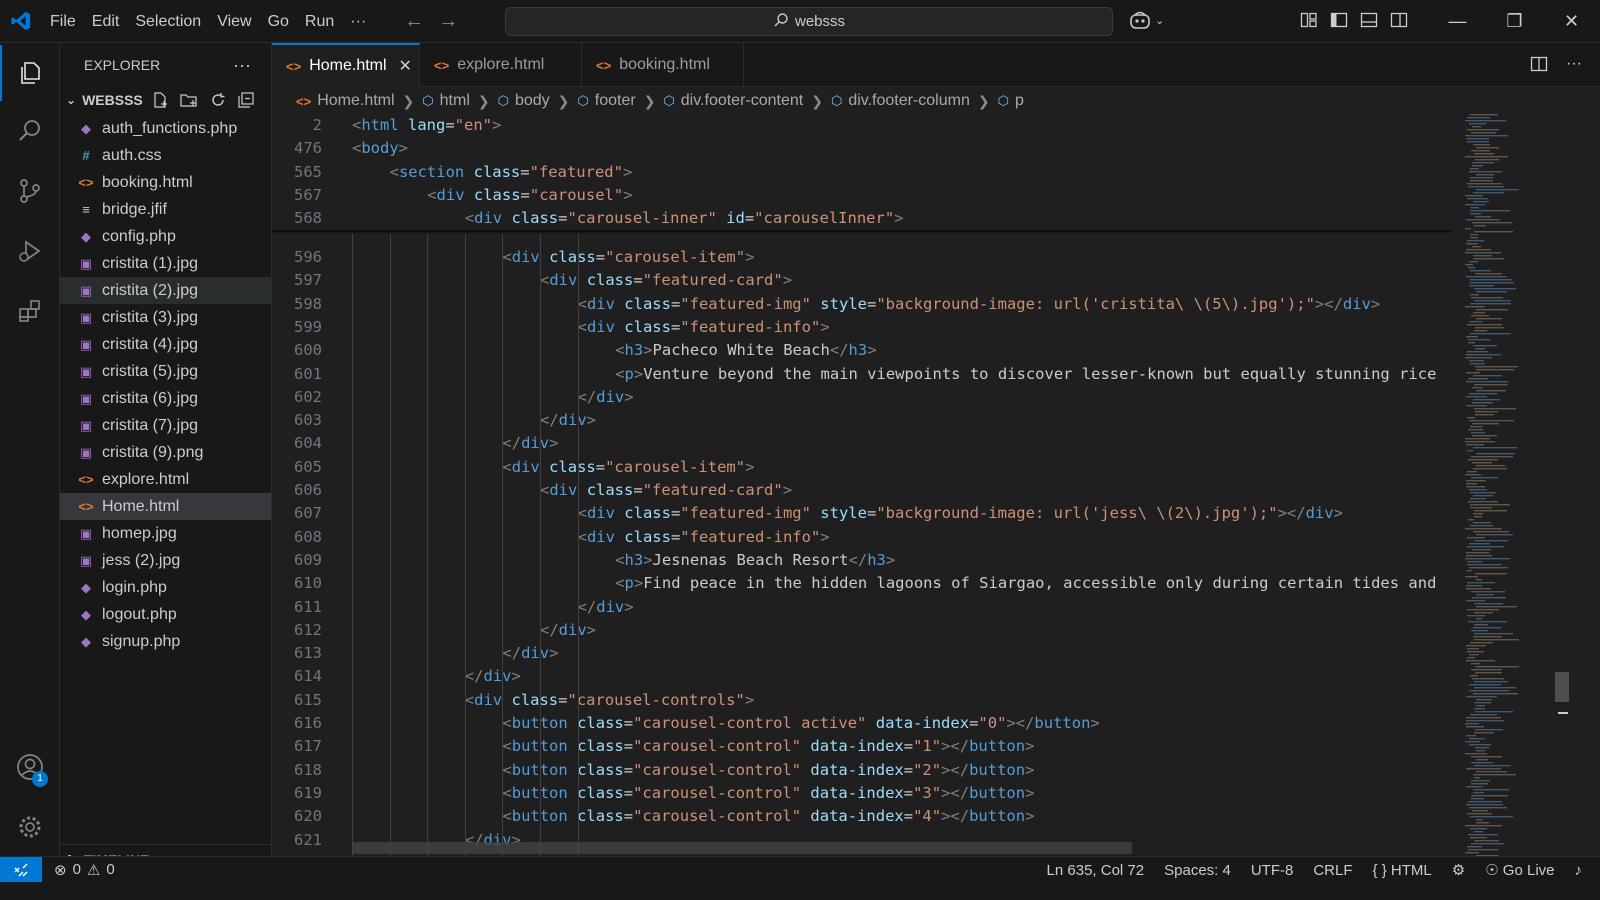 The image size is (1600, 900). What do you see at coordinates (21, 869) in the screenshot?
I see `remote-indicator-icon` at bounding box center [21, 869].